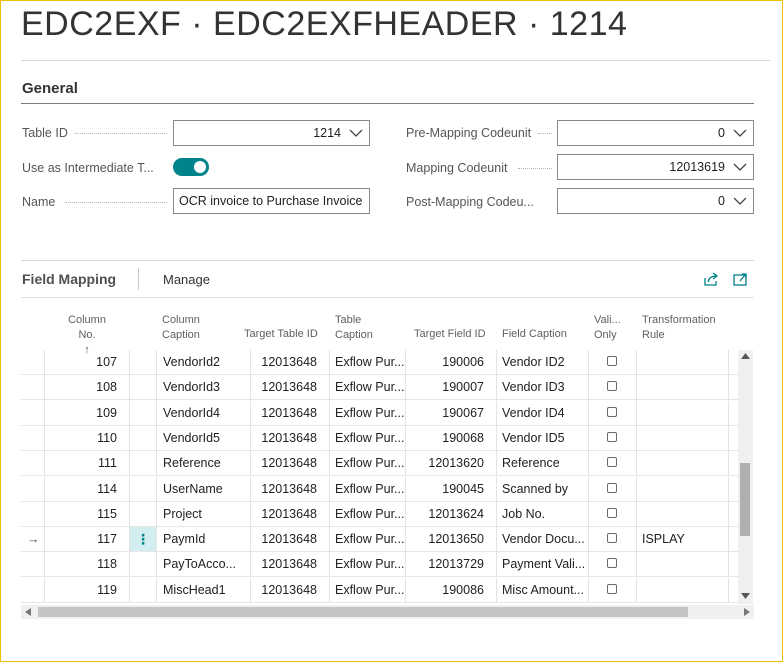 The width and height of the screenshot is (783, 662). Describe the element at coordinates (143, 539) in the screenshot. I see `row-actions-icon: ⋮` at that location.